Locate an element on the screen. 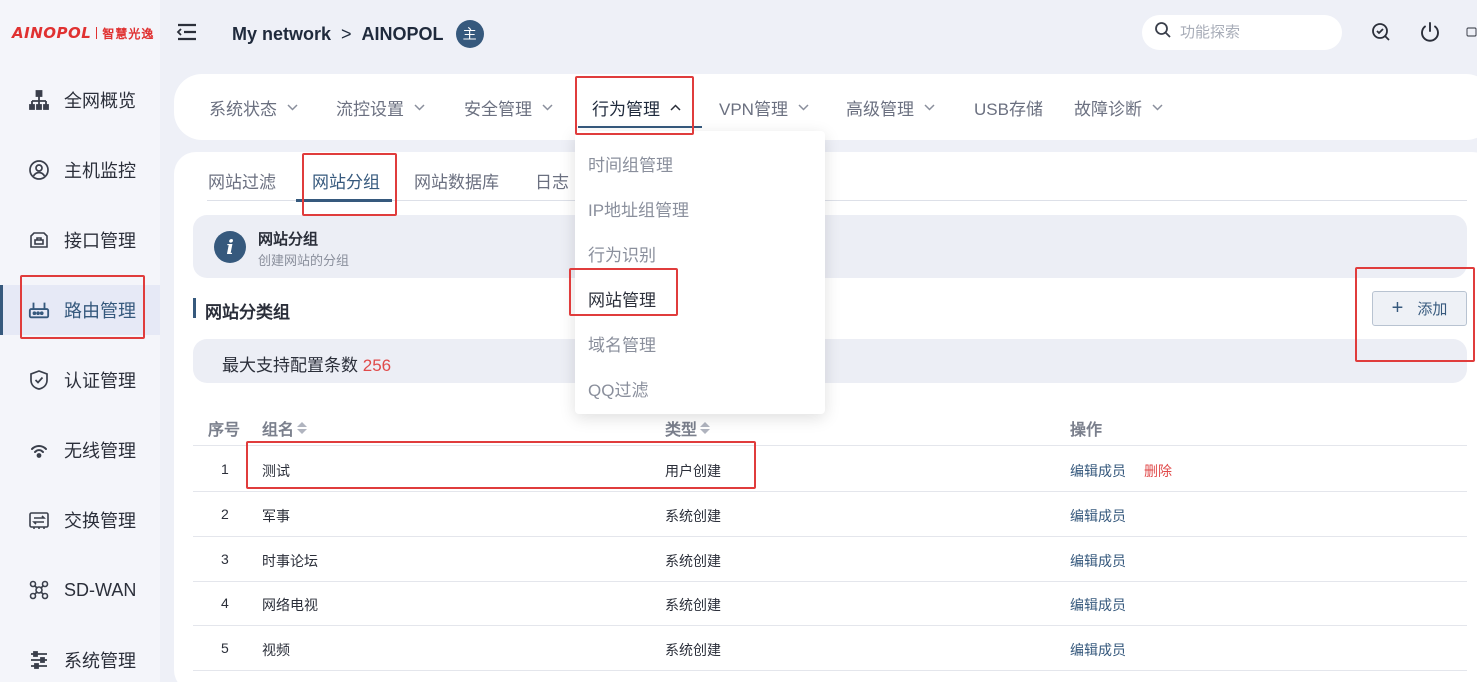 This screenshot has height=682, width=1477. subtab-active-indicator is located at coordinates (344, 200).